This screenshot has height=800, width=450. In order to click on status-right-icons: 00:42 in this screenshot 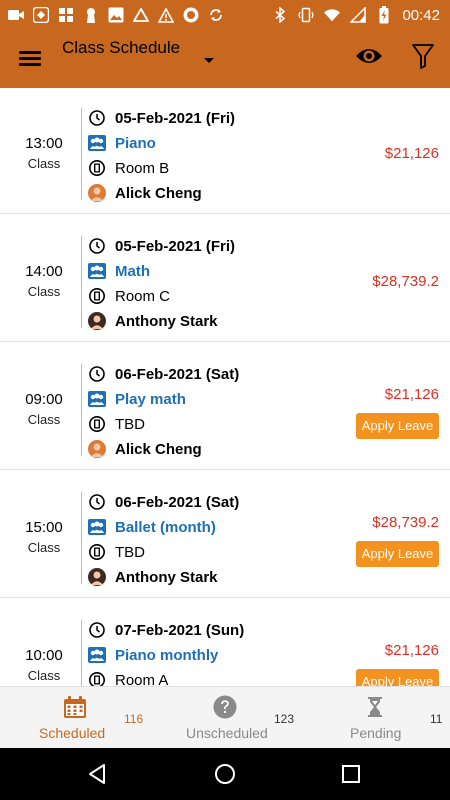, I will do `click(356, 15)`.